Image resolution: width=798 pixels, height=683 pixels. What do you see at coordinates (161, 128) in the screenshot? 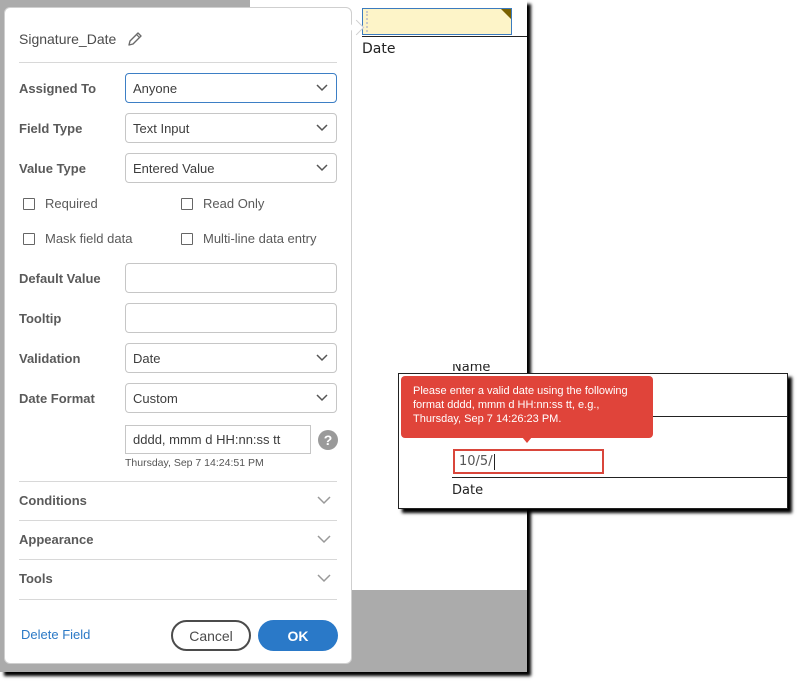
I see `field-type-value: Text Input` at bounding box center [161, 128].